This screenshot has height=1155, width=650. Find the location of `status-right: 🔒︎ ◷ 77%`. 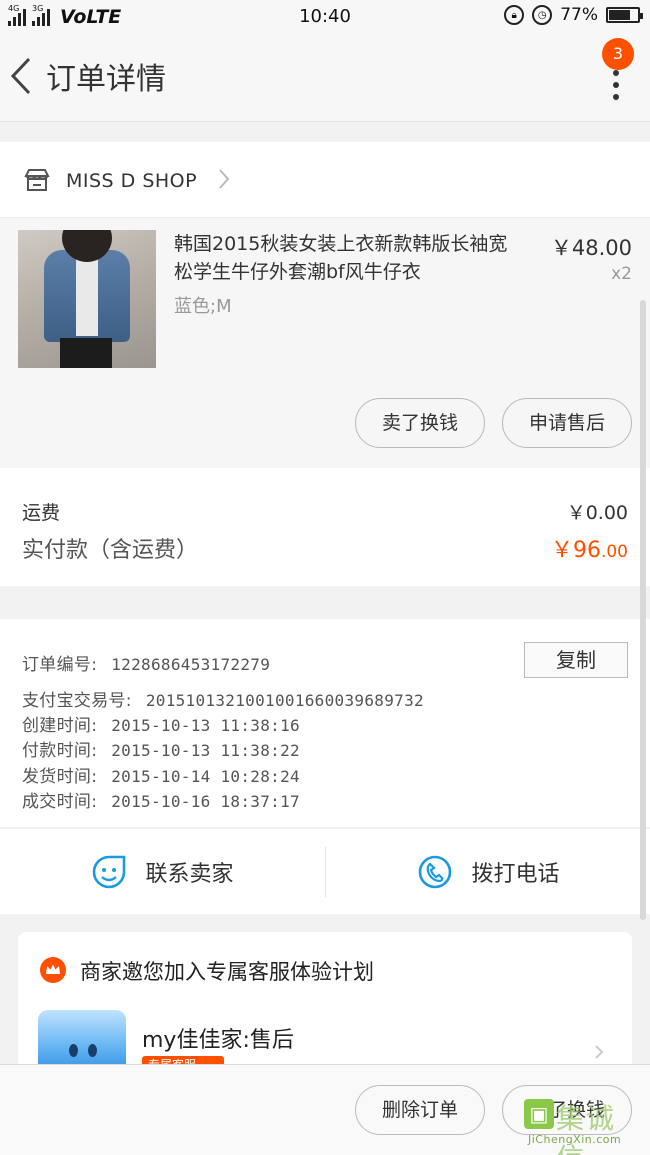

status-right: 🔒︎ ◷ 77% is located at coordinates (573, 15).